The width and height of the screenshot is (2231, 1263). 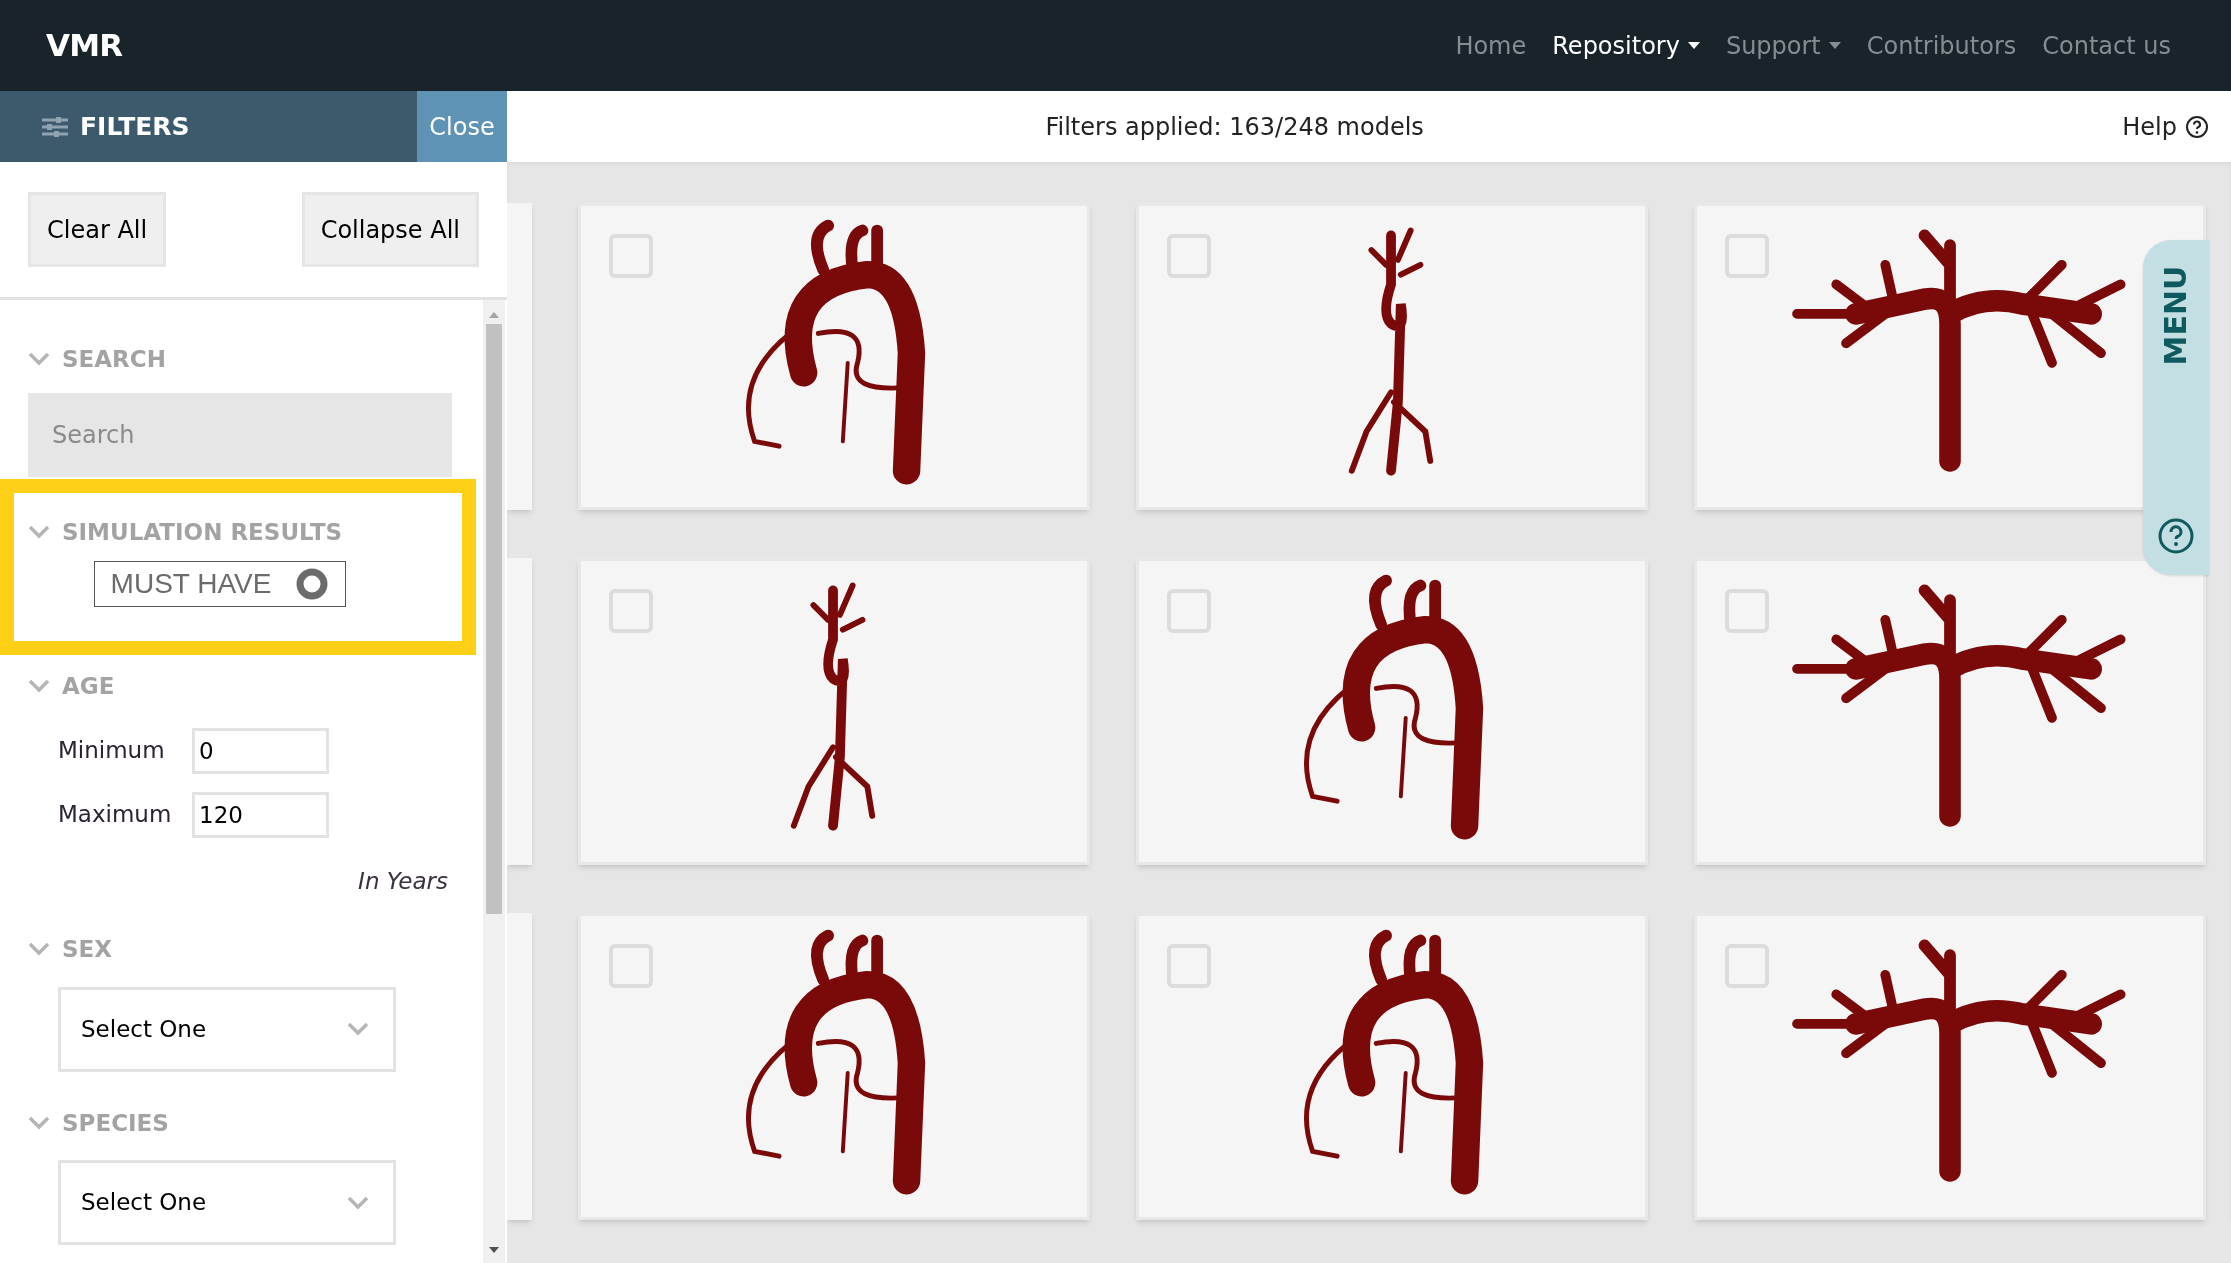 What do you see at coordinates (135, 126) in the screenshot?
I see `filters-title: FILTERS` at bounding box center [135, 126].